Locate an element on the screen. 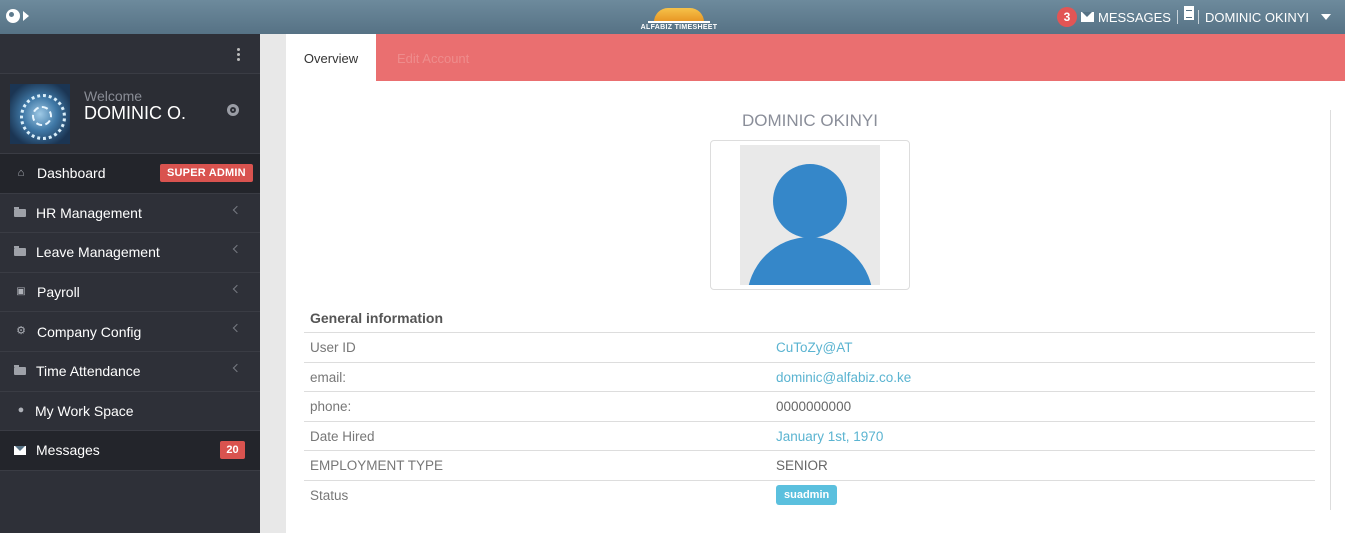  table-row: Status suadmin is located at coordinates (809, 496).